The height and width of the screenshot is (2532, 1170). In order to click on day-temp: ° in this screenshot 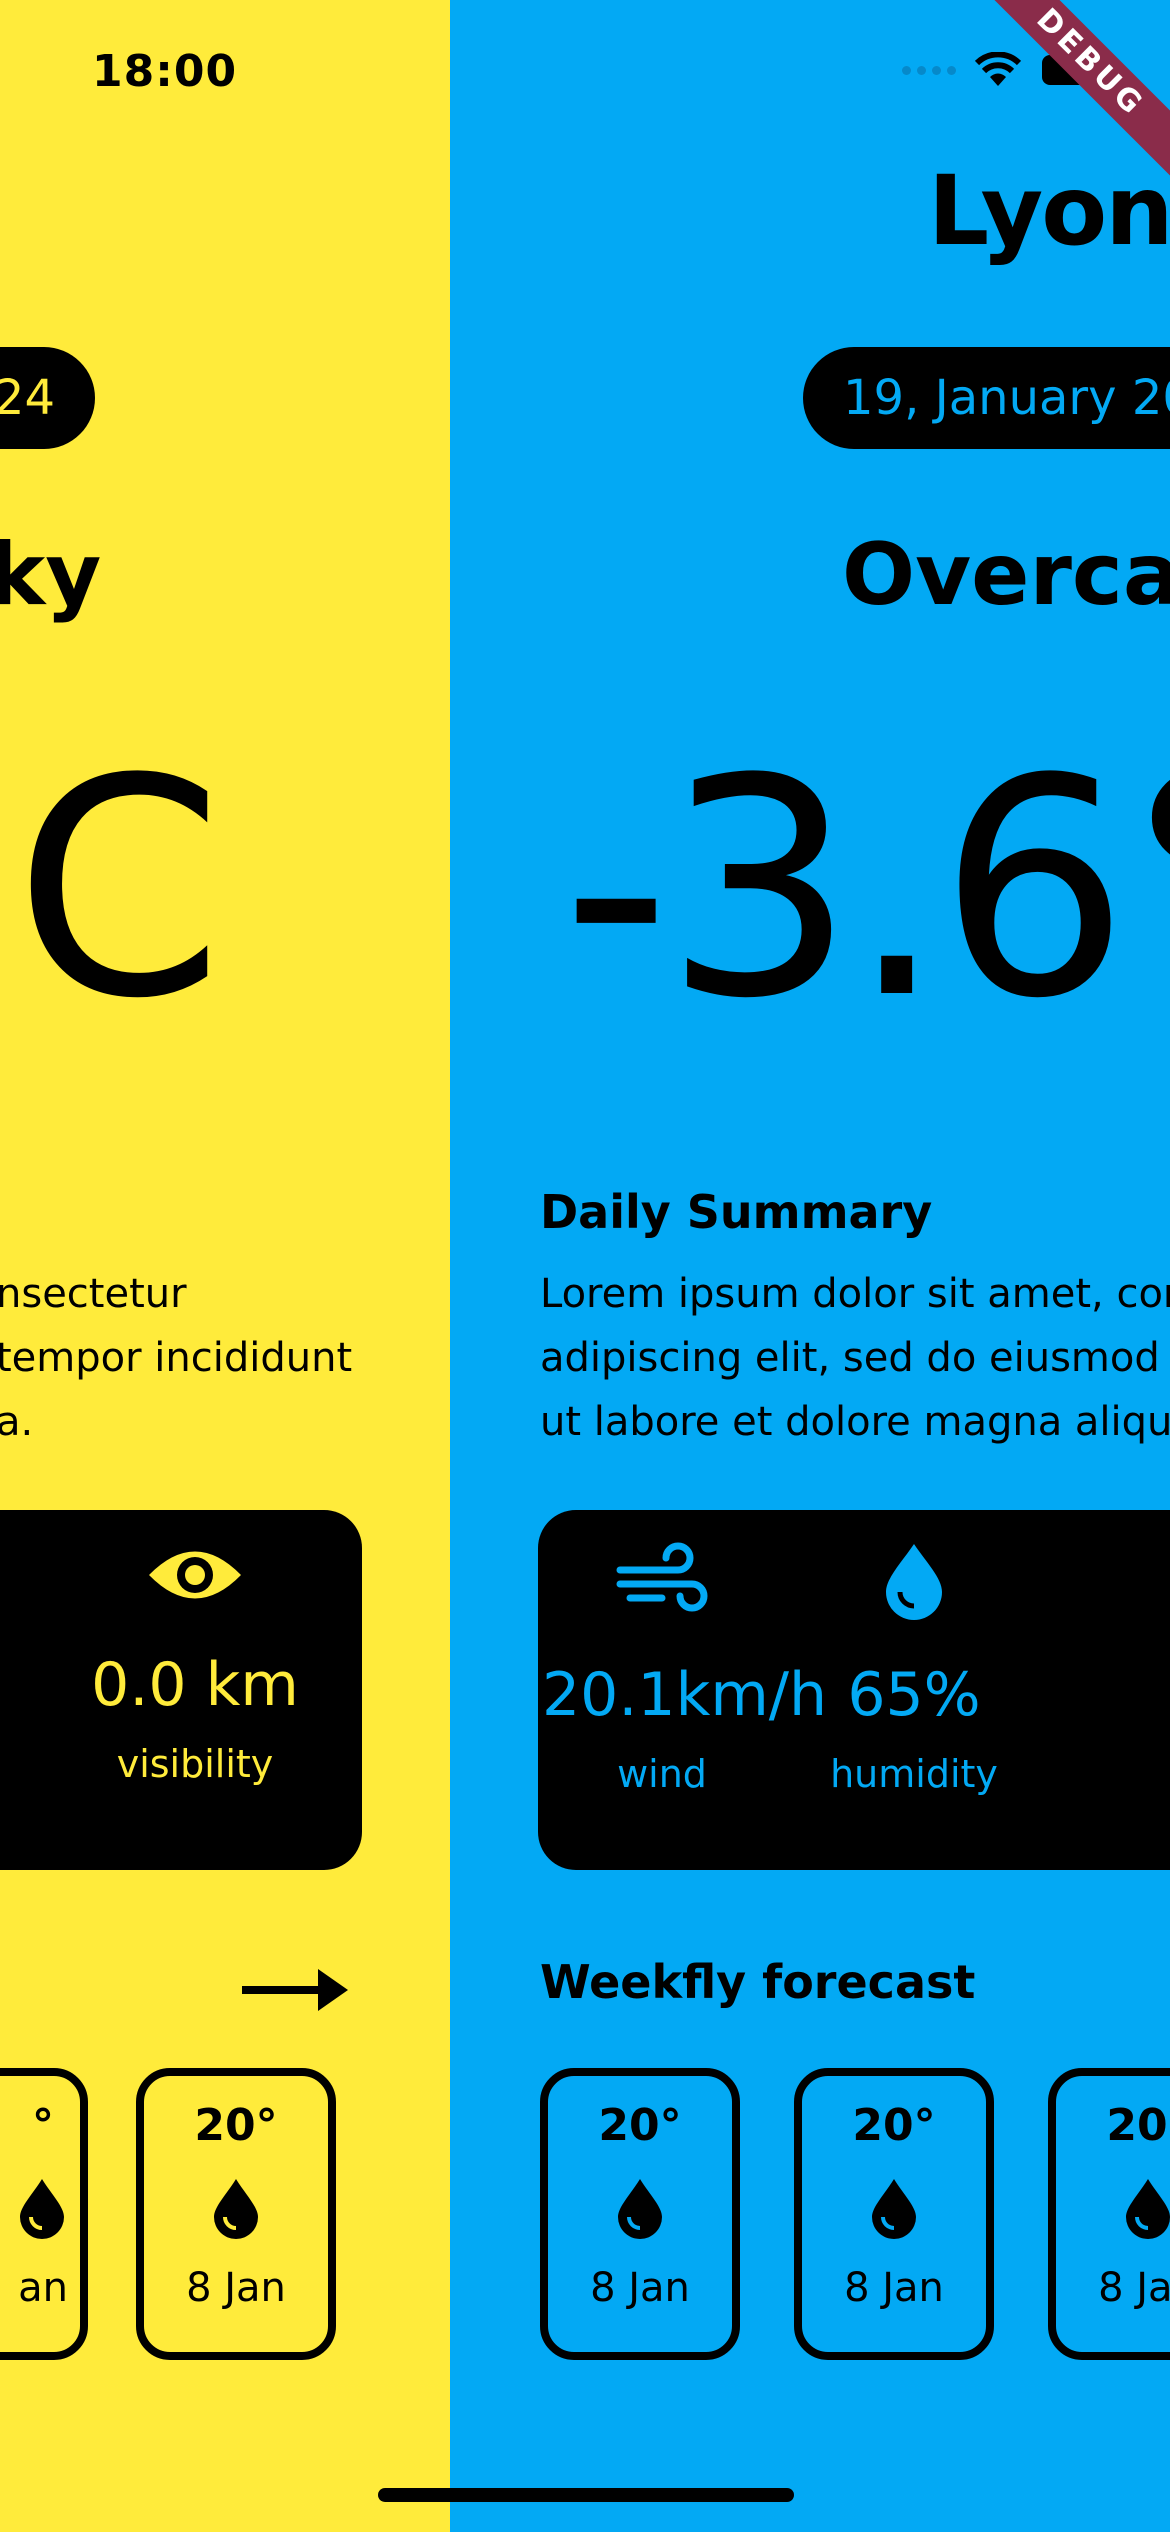, I will do `click(43, 2125)`.